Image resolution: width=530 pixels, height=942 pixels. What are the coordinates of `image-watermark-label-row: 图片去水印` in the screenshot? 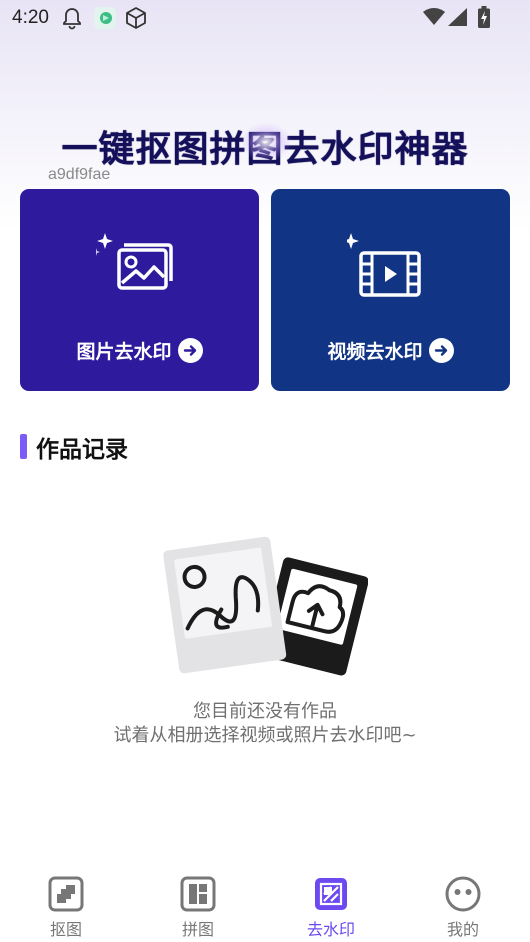 It's located at (139, 350).